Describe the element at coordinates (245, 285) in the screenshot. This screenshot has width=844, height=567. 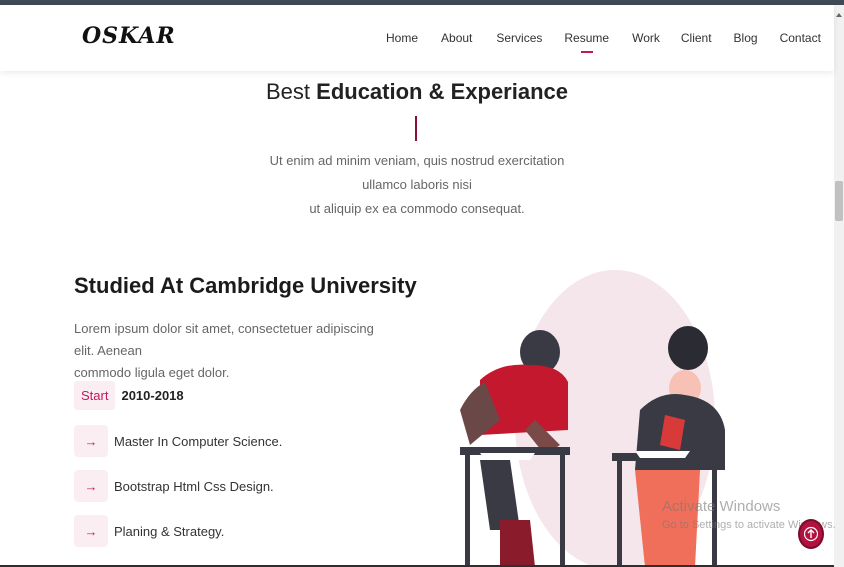
I see `education-heading: Studied At Cambridge University` at that location.